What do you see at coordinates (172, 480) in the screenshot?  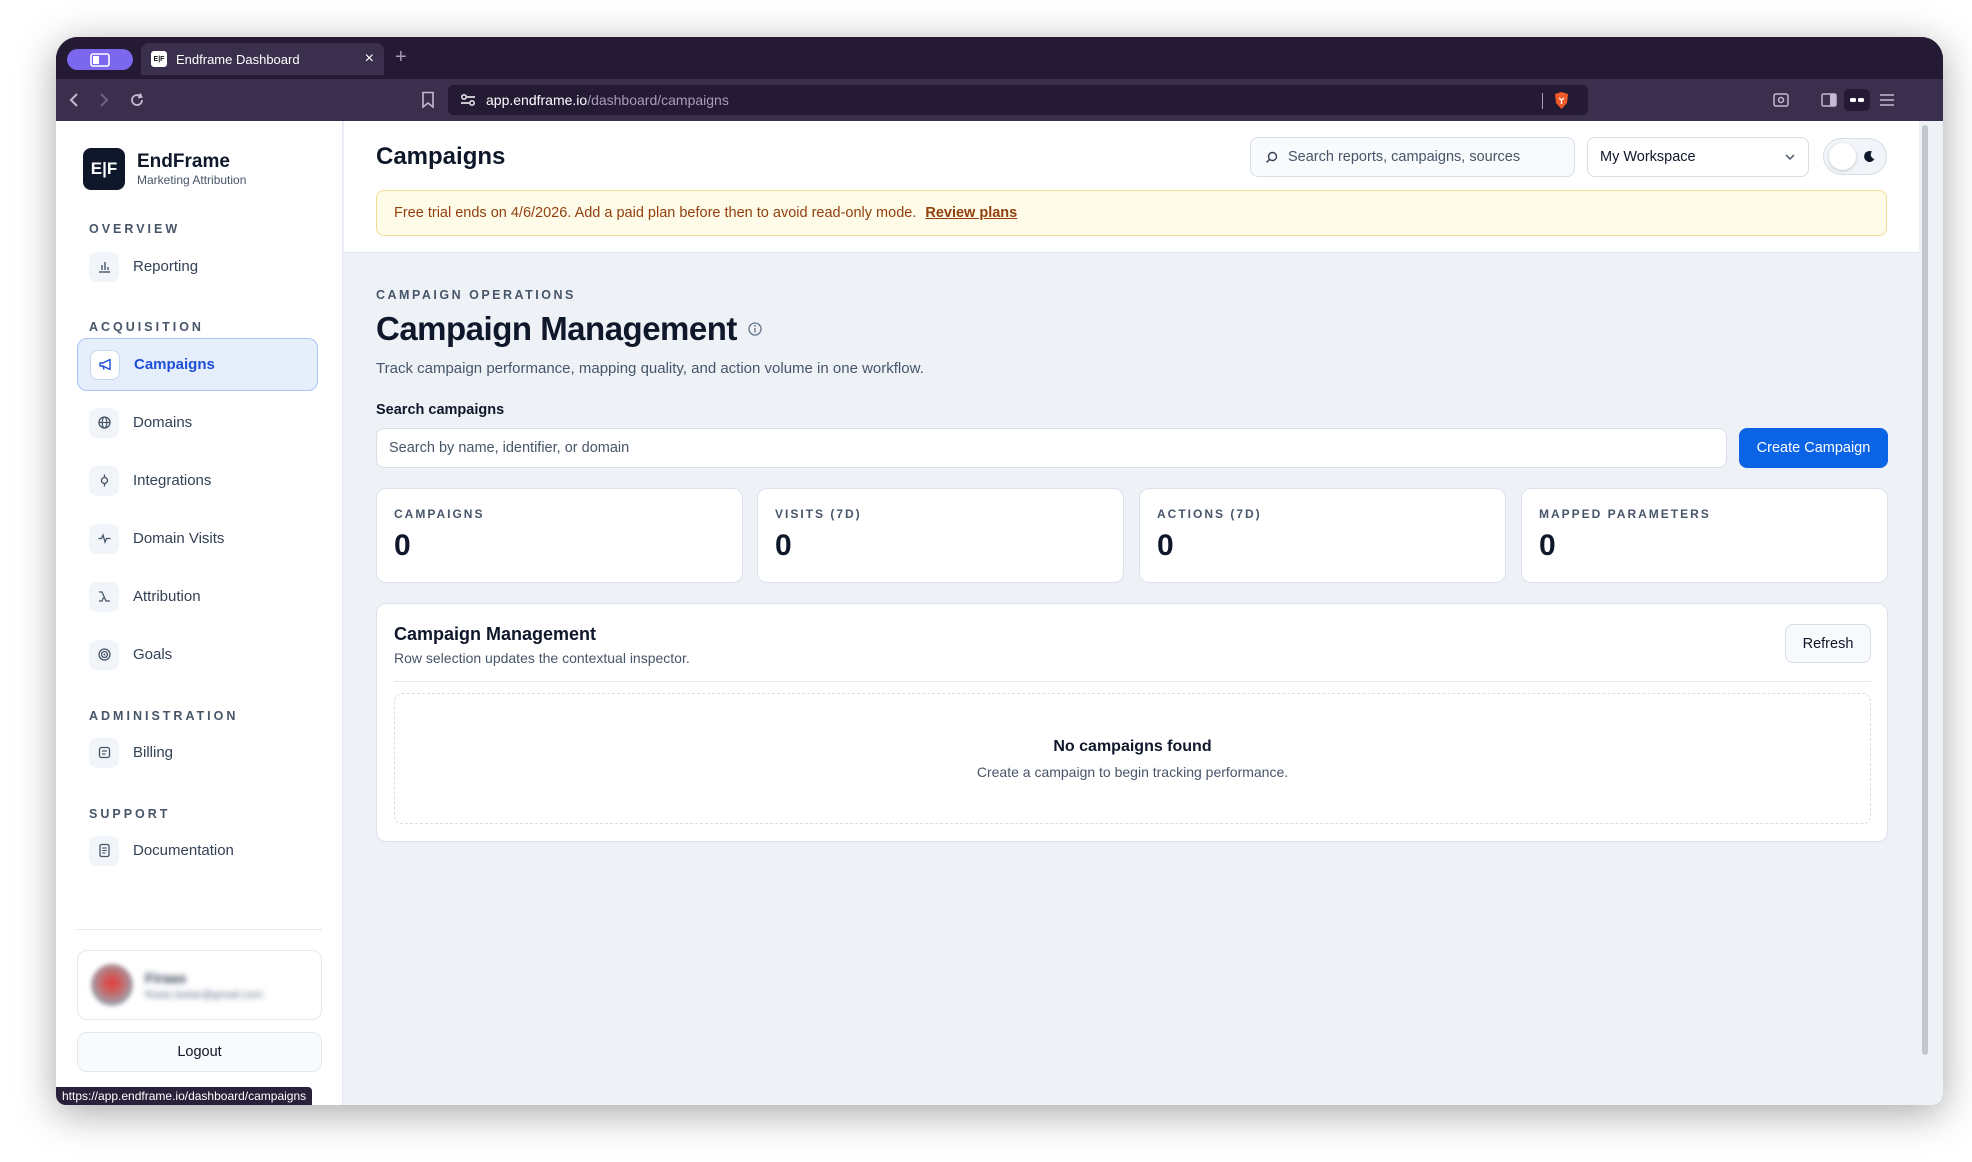 I see `sidebar-item-label: Integrations` at bounding box center [172, 480].